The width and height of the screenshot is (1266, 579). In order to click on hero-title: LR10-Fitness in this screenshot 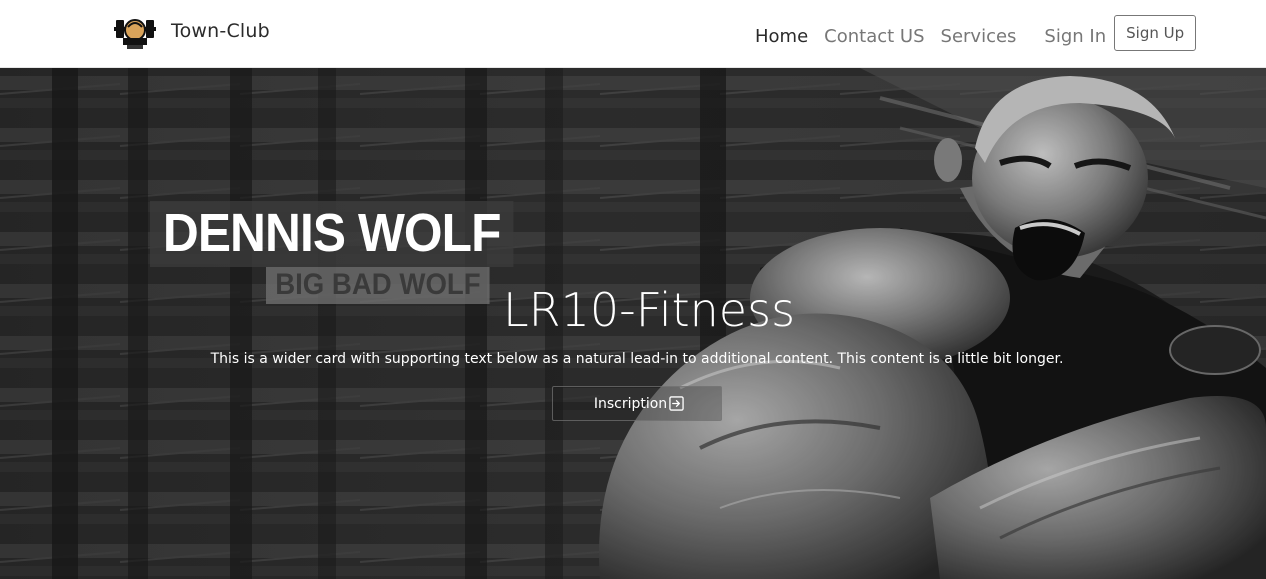, I will do `click(649, 310)`.